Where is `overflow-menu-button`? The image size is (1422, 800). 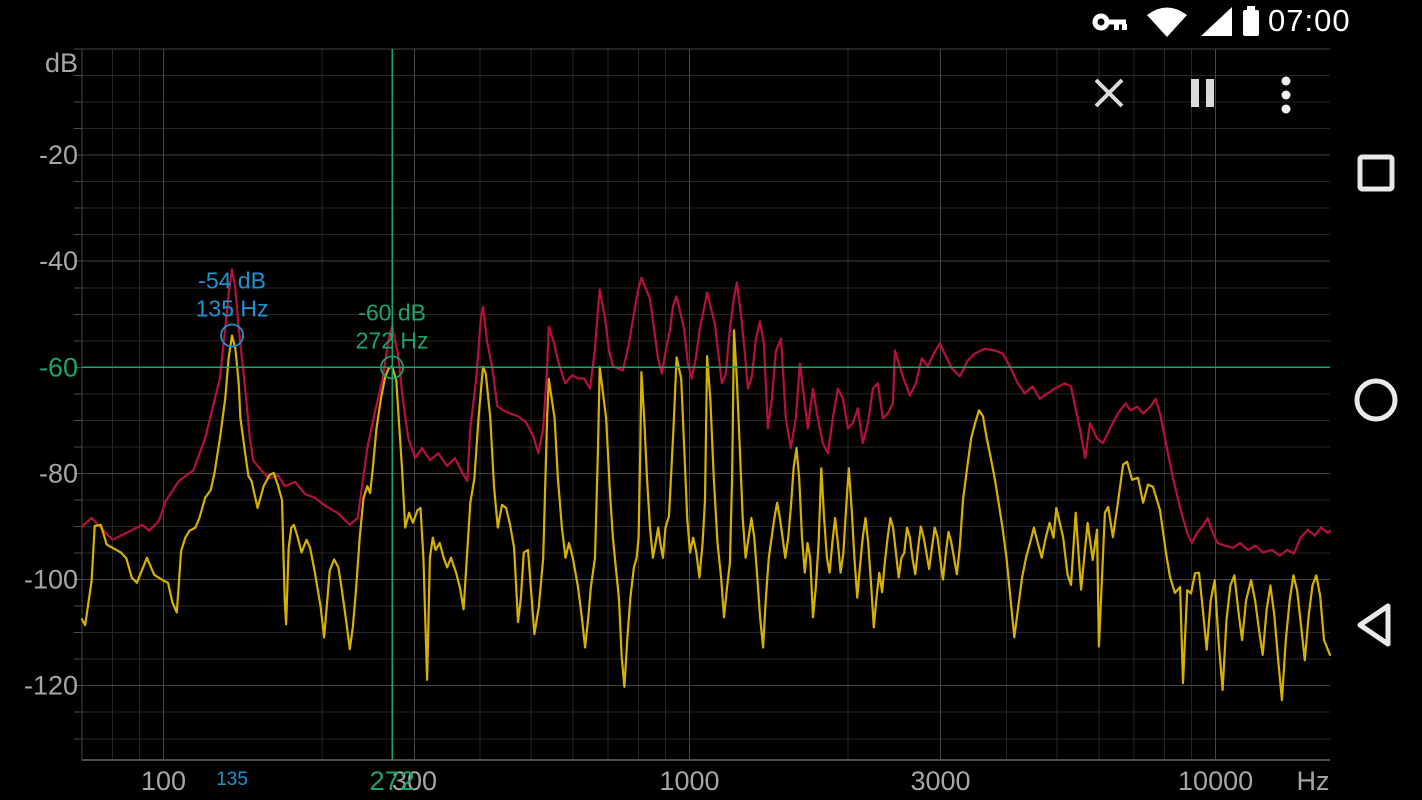
overflow-menu-button is located at coordinates (1286, 95).